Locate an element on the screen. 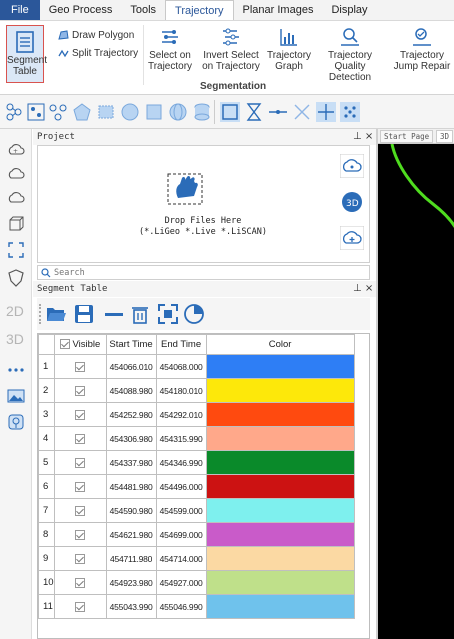 The image size is (454, 639). invert-select-button: Invert Select on Trajectory is located at coordinates (231, 49).